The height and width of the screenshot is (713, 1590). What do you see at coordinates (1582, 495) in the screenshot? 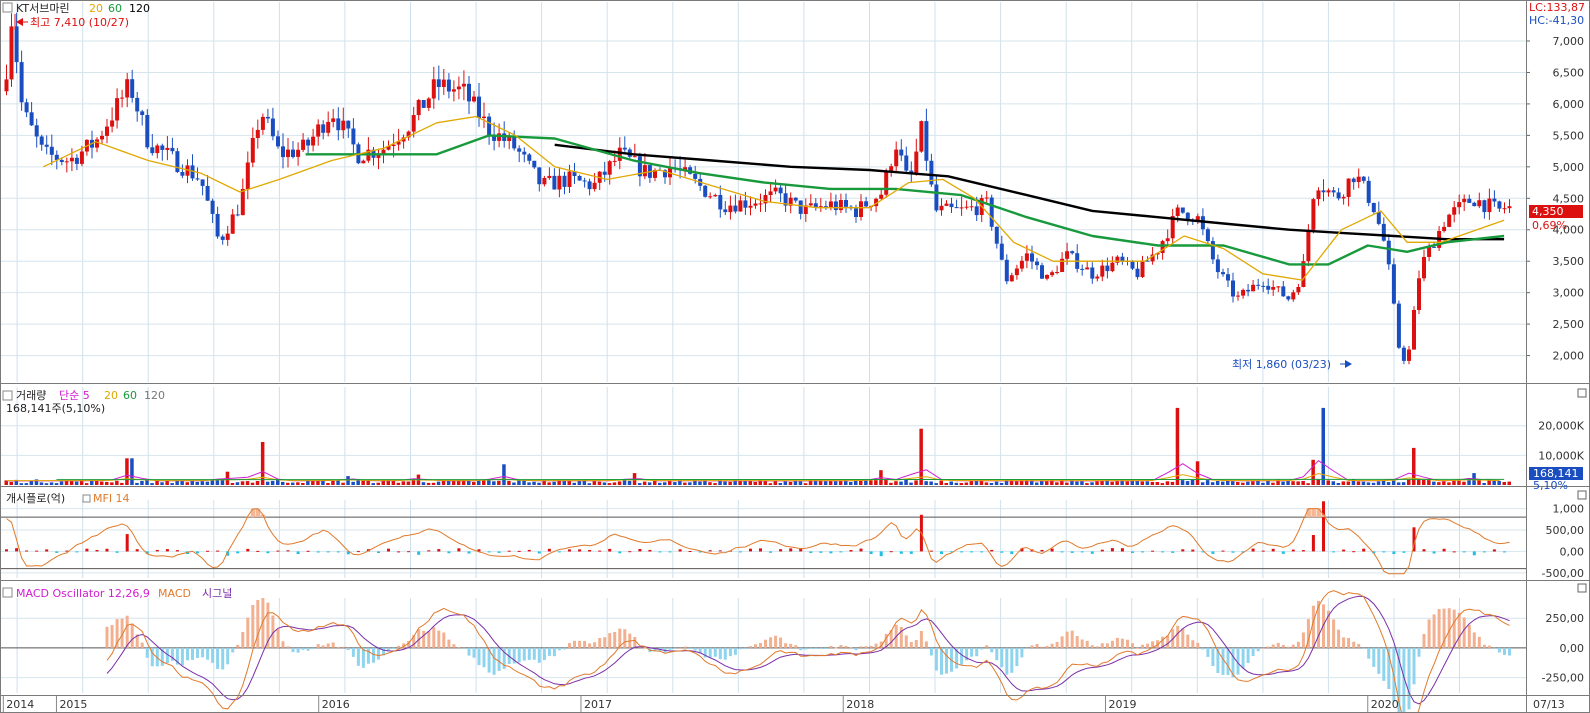
I see `flow-panel-close-icon` at bounding box center [1582, 495].